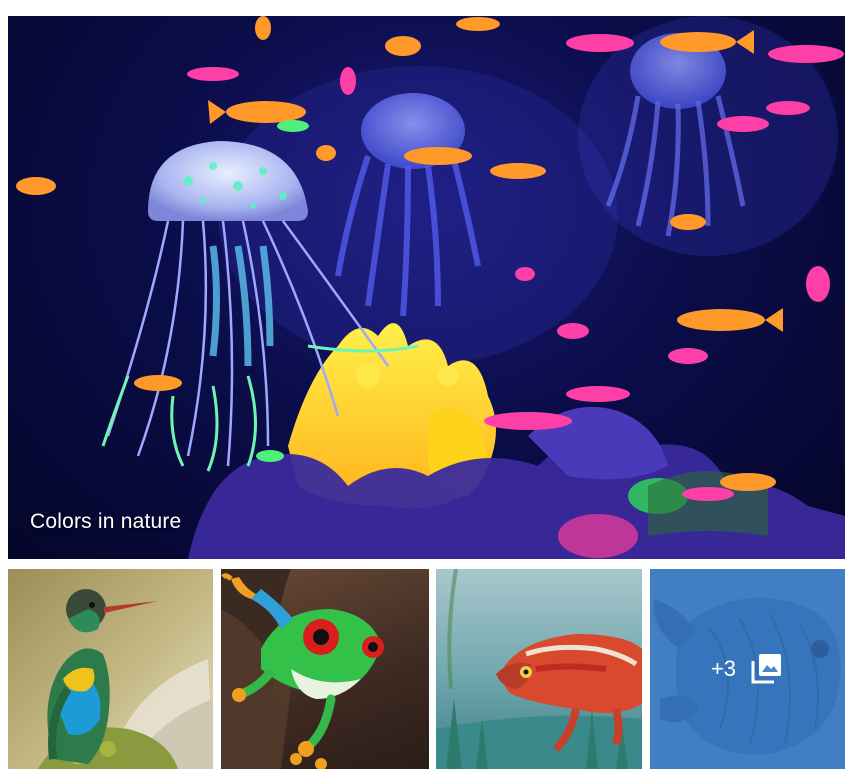  Describe the element at coordinates (106, 521) in the screenshot. I see `album-caption: Colors in nature` at that location.